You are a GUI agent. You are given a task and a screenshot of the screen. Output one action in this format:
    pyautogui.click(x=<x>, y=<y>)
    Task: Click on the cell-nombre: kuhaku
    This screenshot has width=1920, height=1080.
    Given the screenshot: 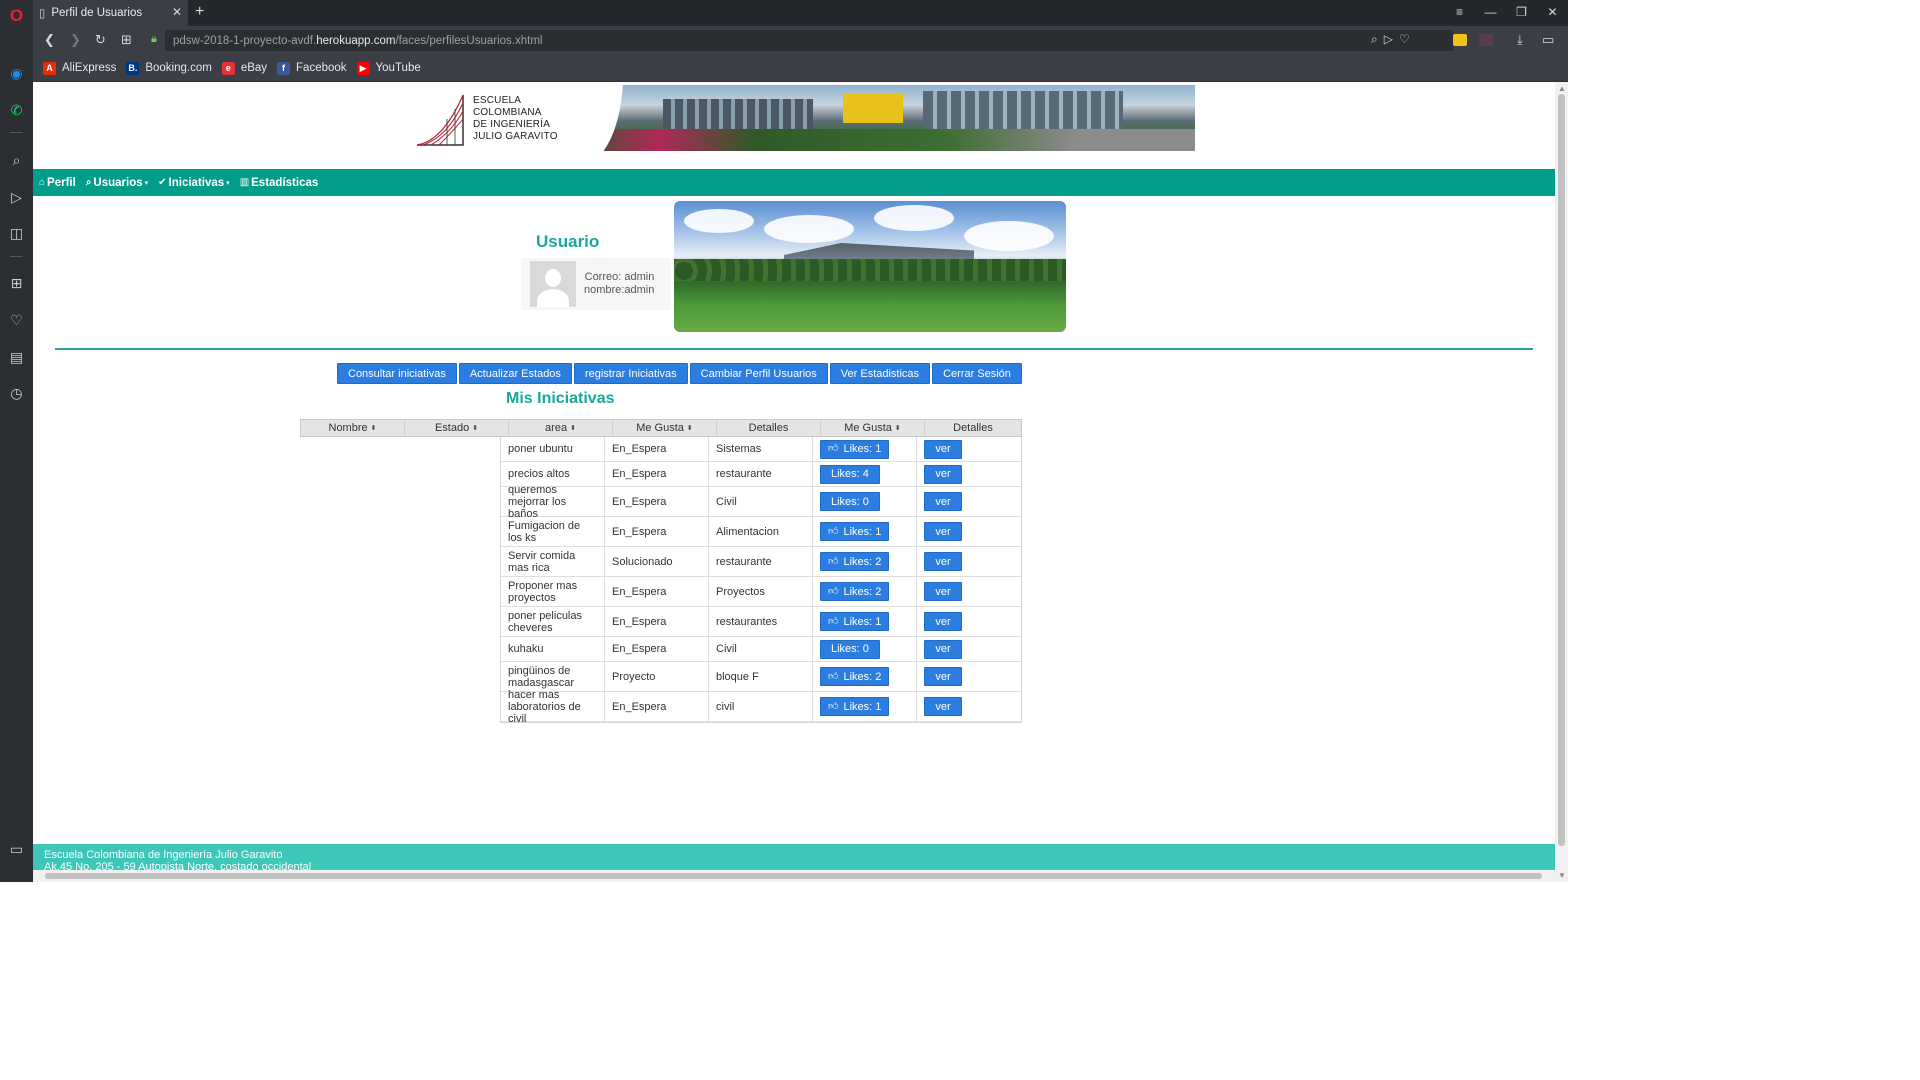 What is the action you would take?
    pyautogui.click(x=553, y=649)
    